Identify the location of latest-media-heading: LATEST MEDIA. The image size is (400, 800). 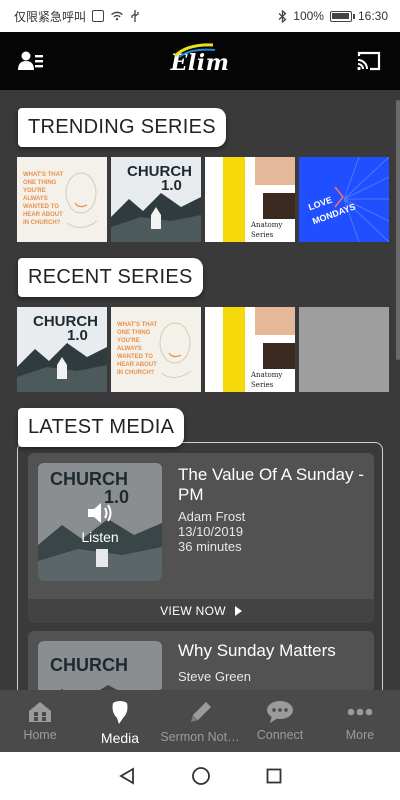
(101, 427).